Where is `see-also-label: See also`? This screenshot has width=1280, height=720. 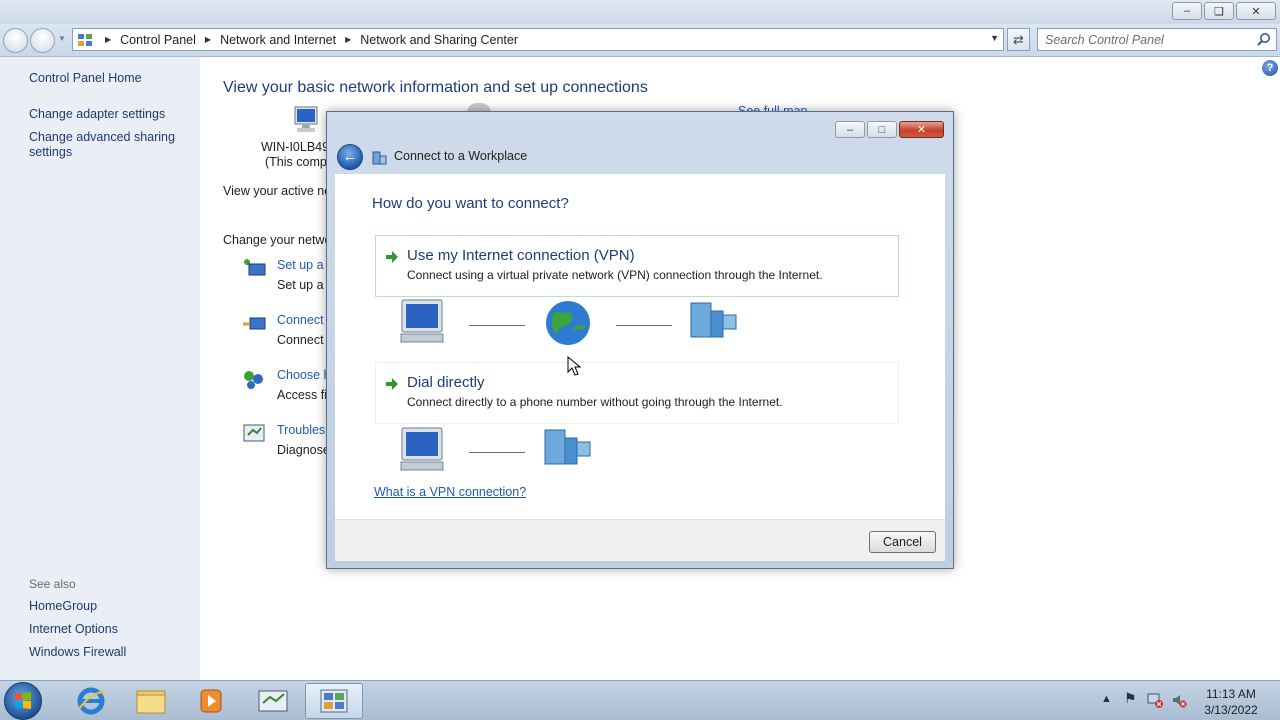
see-also-label: See also is located at coordinates (52, 584).